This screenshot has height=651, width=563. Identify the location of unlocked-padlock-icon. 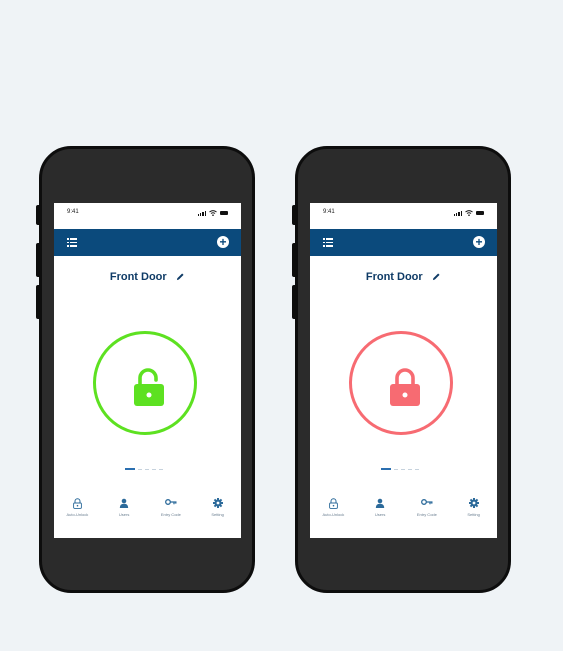
(149, 387).